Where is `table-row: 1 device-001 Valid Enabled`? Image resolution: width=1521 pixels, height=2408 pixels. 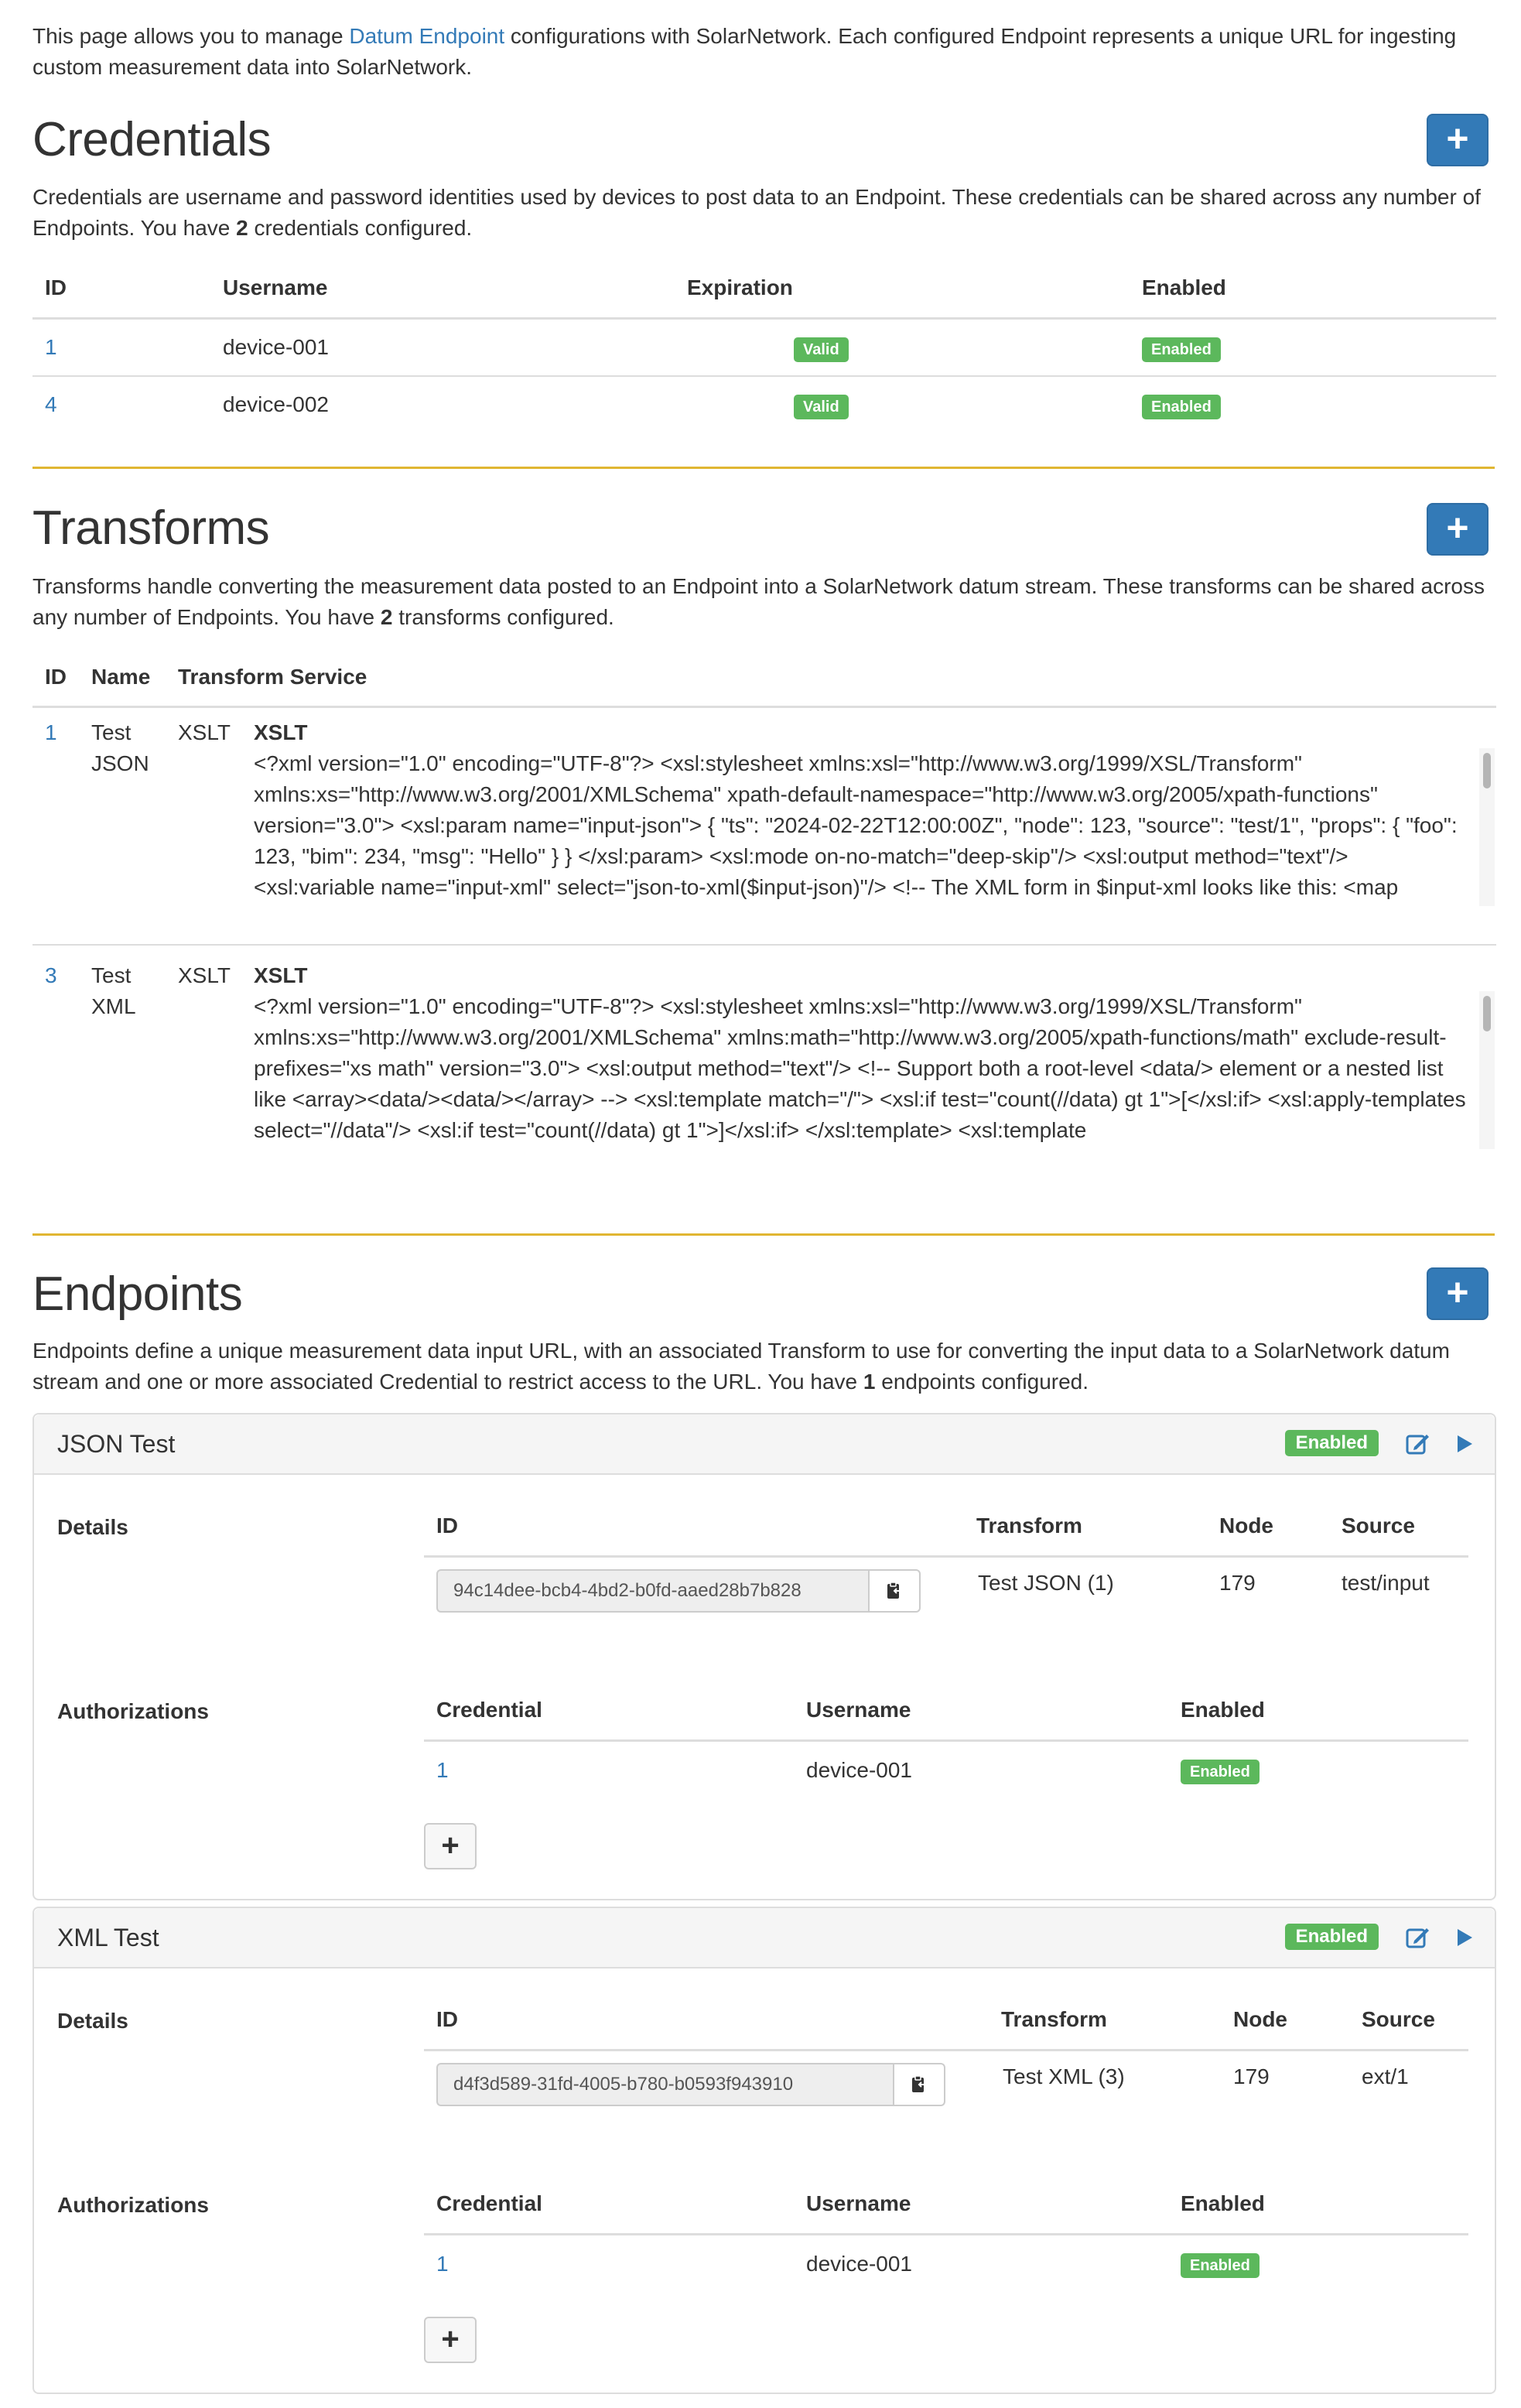
table-row: 1 device-001 Valid Enabled is located at coordinates (764, 347).